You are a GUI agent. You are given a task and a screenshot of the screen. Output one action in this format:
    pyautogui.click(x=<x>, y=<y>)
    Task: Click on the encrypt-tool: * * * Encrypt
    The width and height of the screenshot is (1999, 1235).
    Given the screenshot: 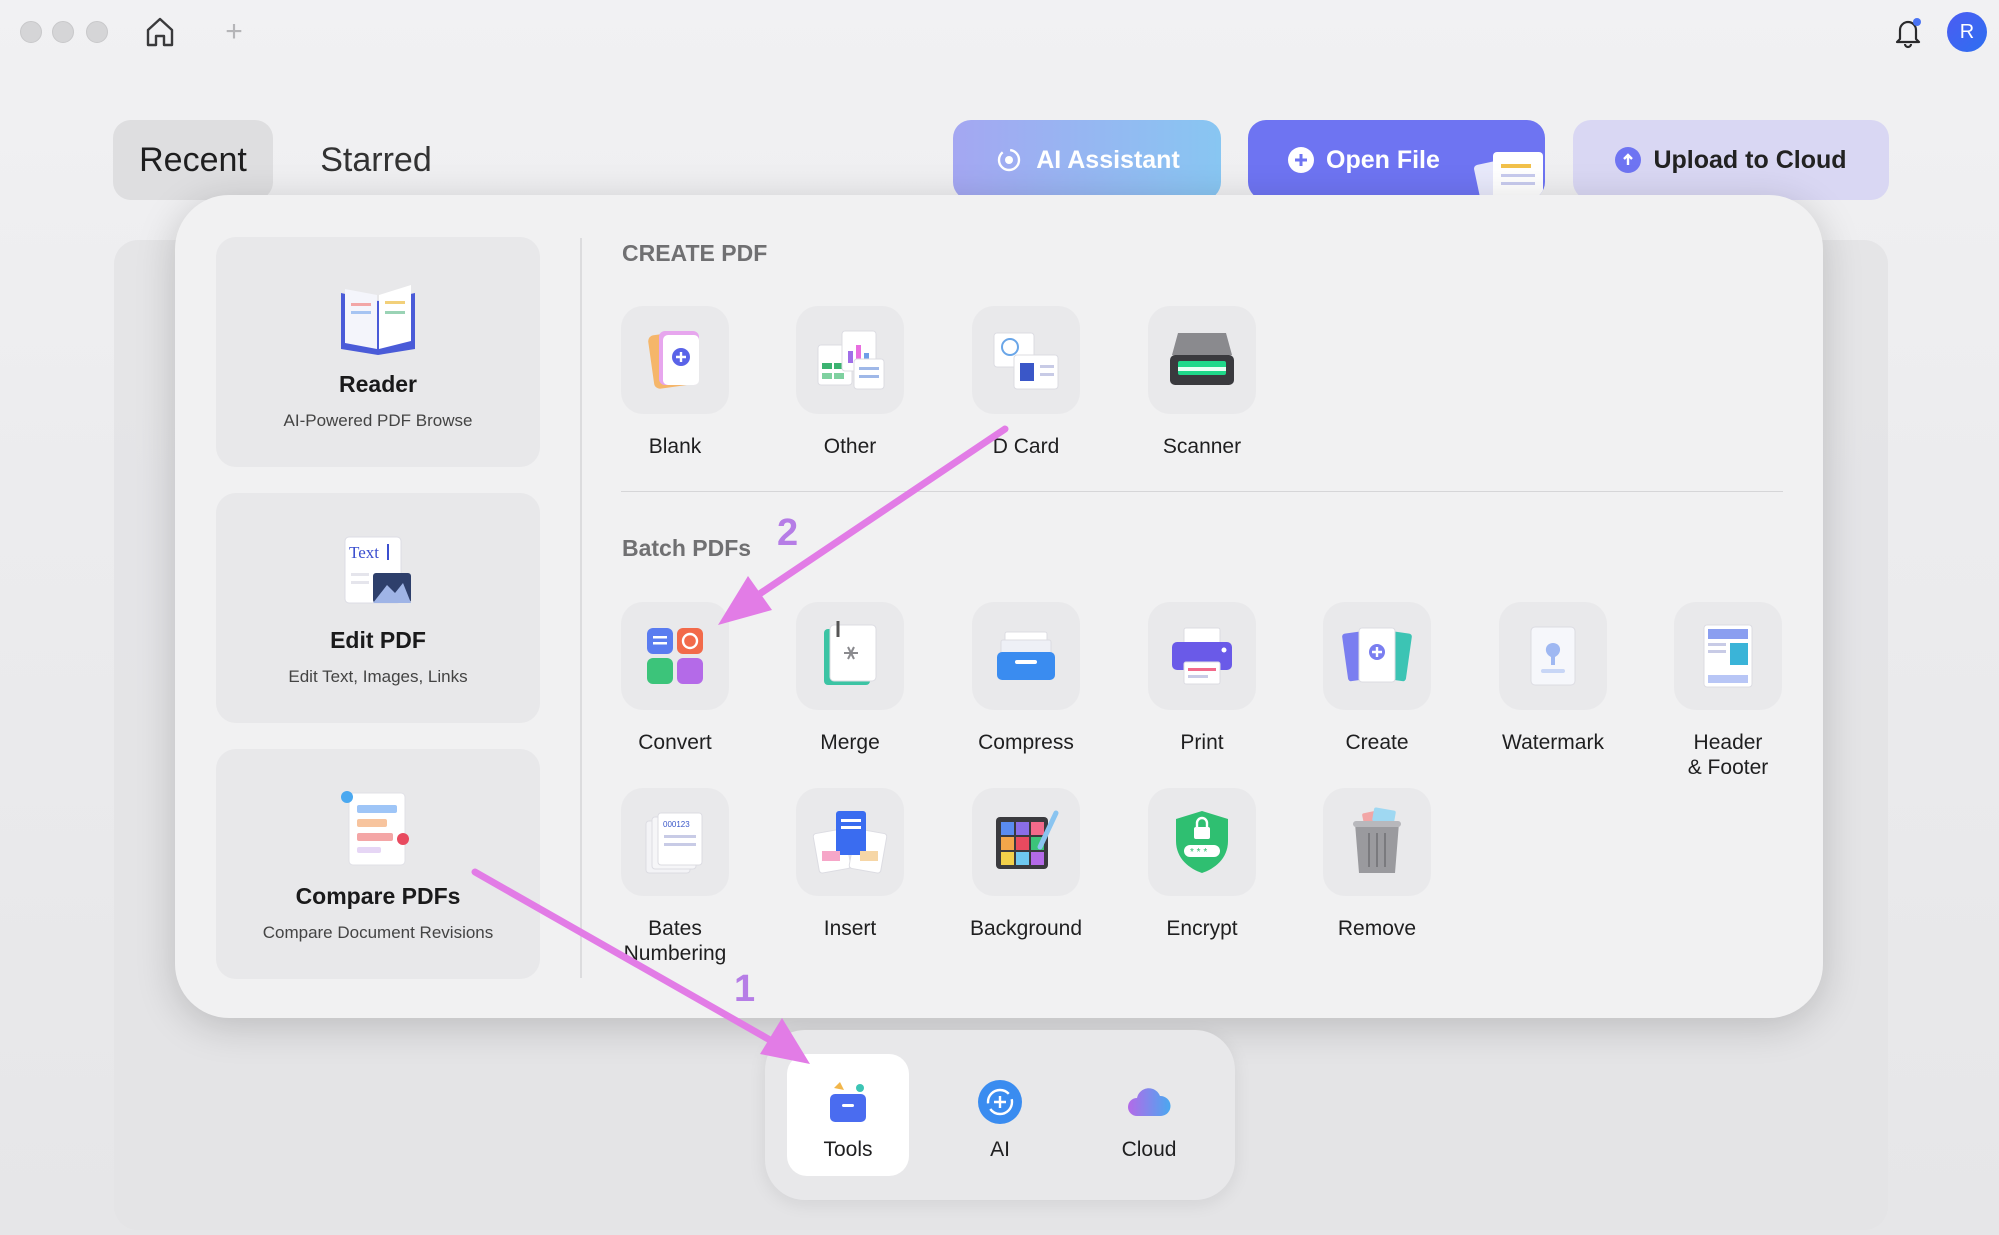 What is the action you would take?
    pyautogui.click(x=1202, y=864)
    